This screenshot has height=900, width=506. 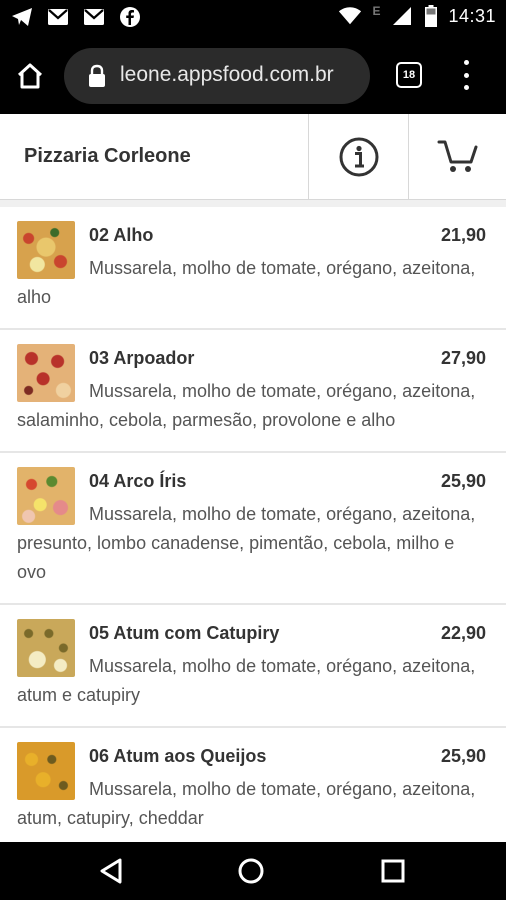 I want to click on item-price: 22,90, so click(x=463, y=633).